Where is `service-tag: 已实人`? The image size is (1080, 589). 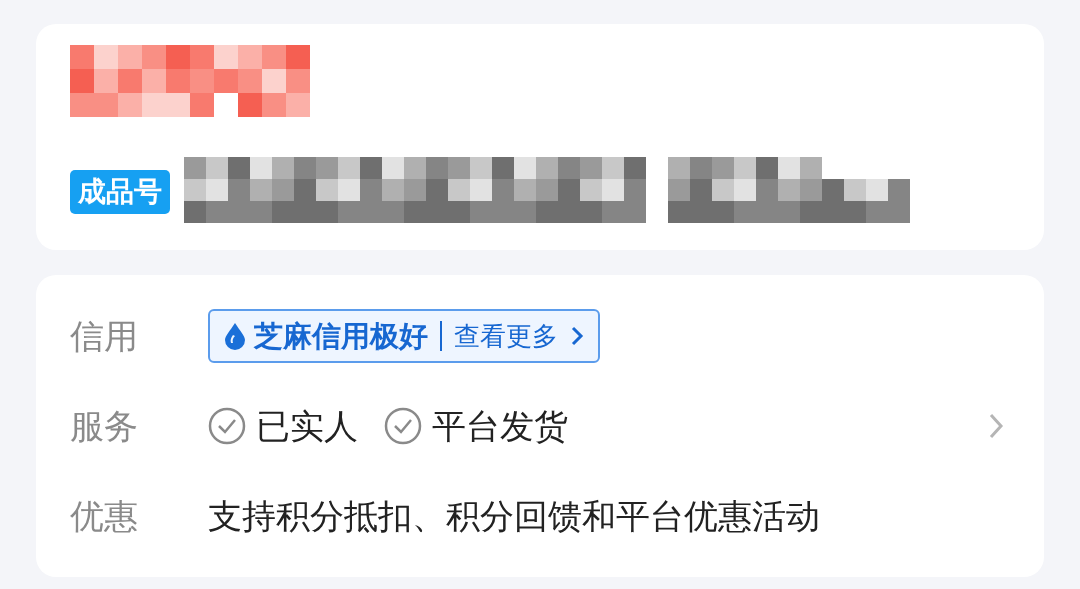 service-tag: 已实人 is located at coordinates (307, 426).